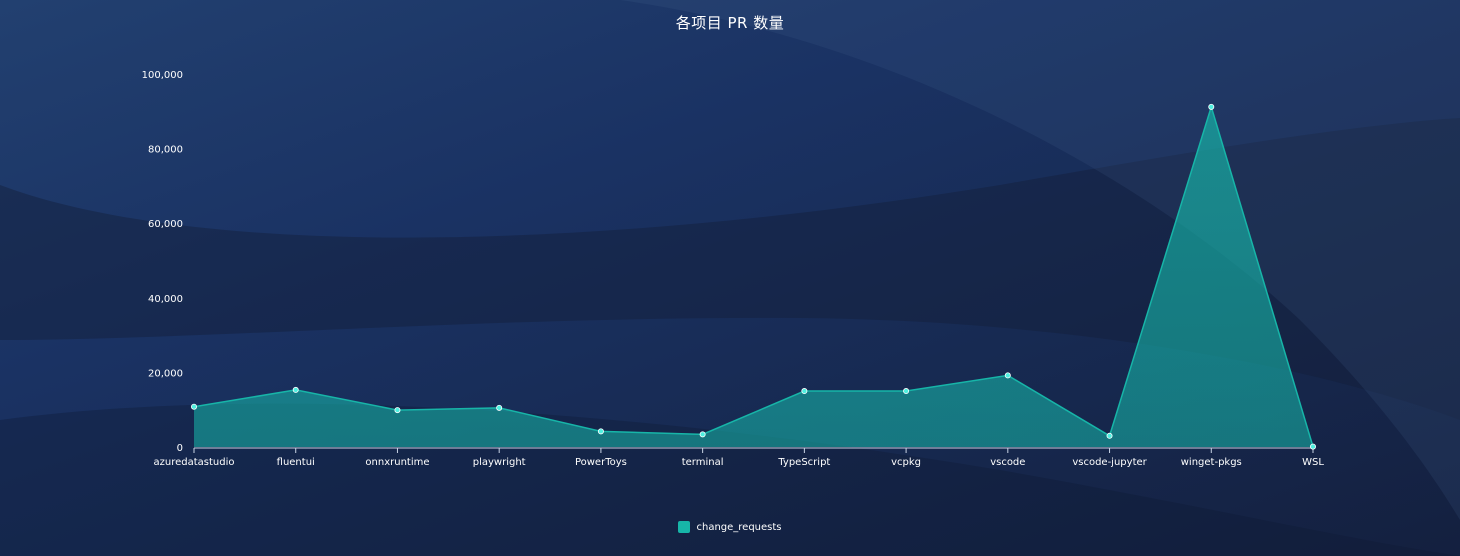 The image size is (1460, 556). I want to click on legend: change_requests, so click(730, 527).